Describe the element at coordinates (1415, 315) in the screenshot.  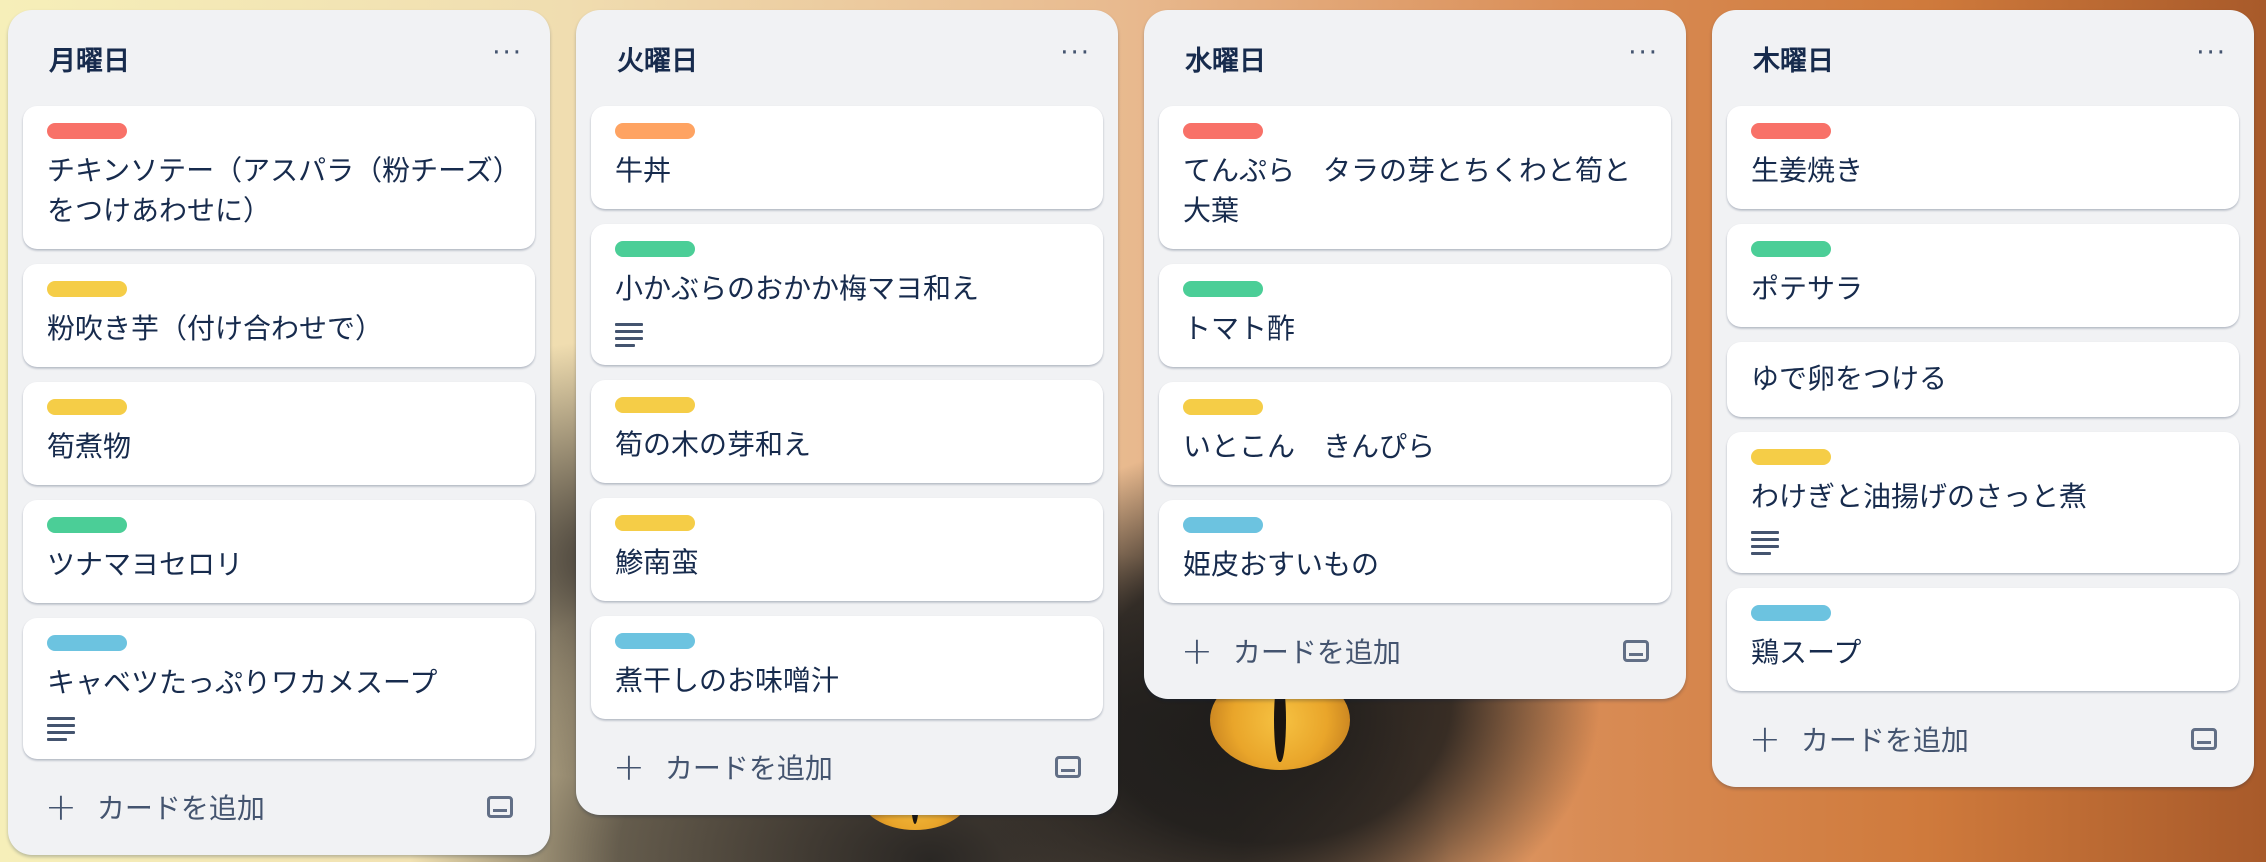
I see `card: トマト酢` at that location.